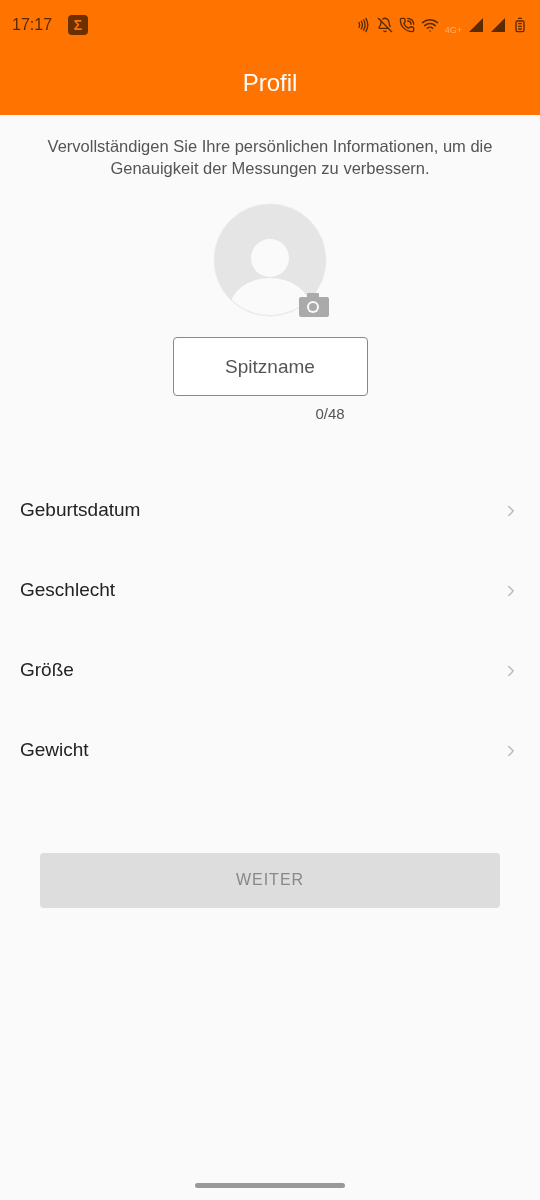 This screenshot has height=1200, width=540. I want to click on row-label: Geschlecht, so click(68, 590).